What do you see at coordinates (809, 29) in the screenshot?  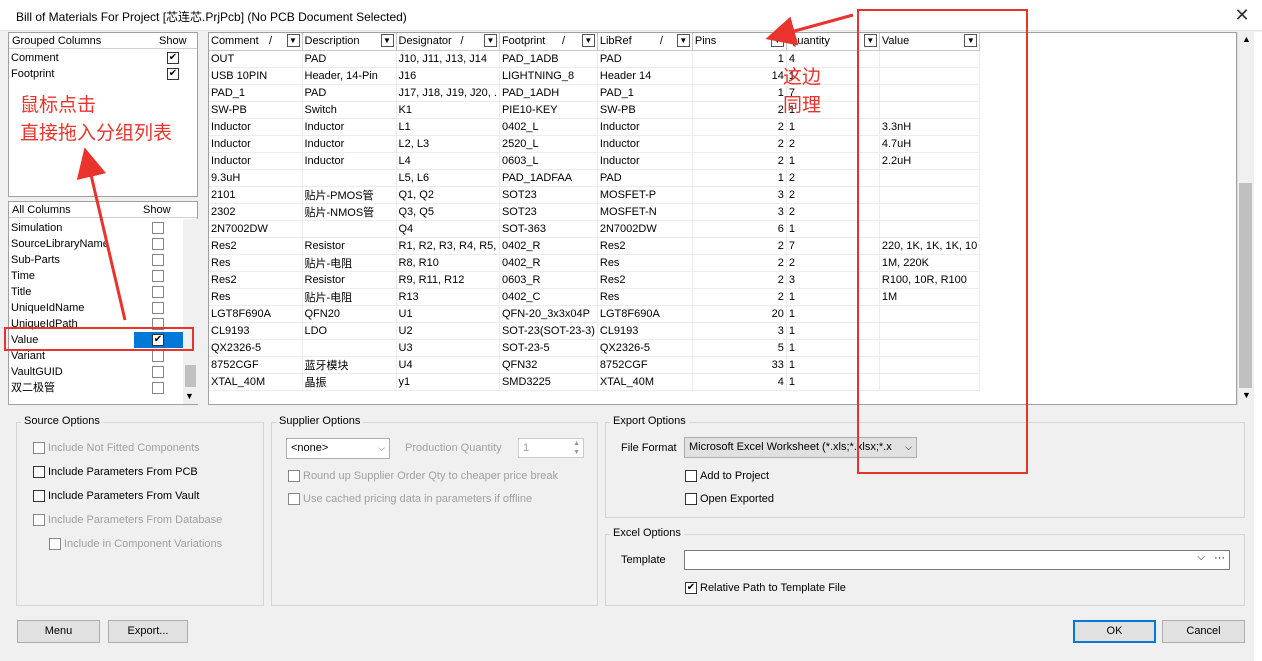 I see `arrow-to-quantity-column` at bounding box center [809, 29].